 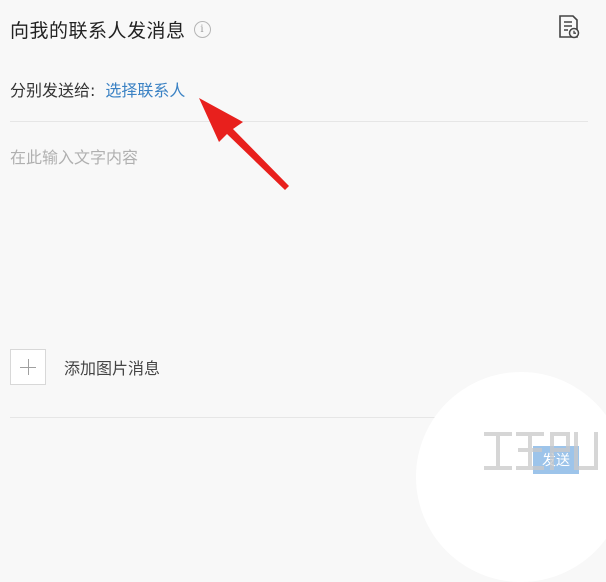 What do you see at coordinates (569, 27) in the screenshot?
I see `message-history-icon` at bounding box center [569, 27].